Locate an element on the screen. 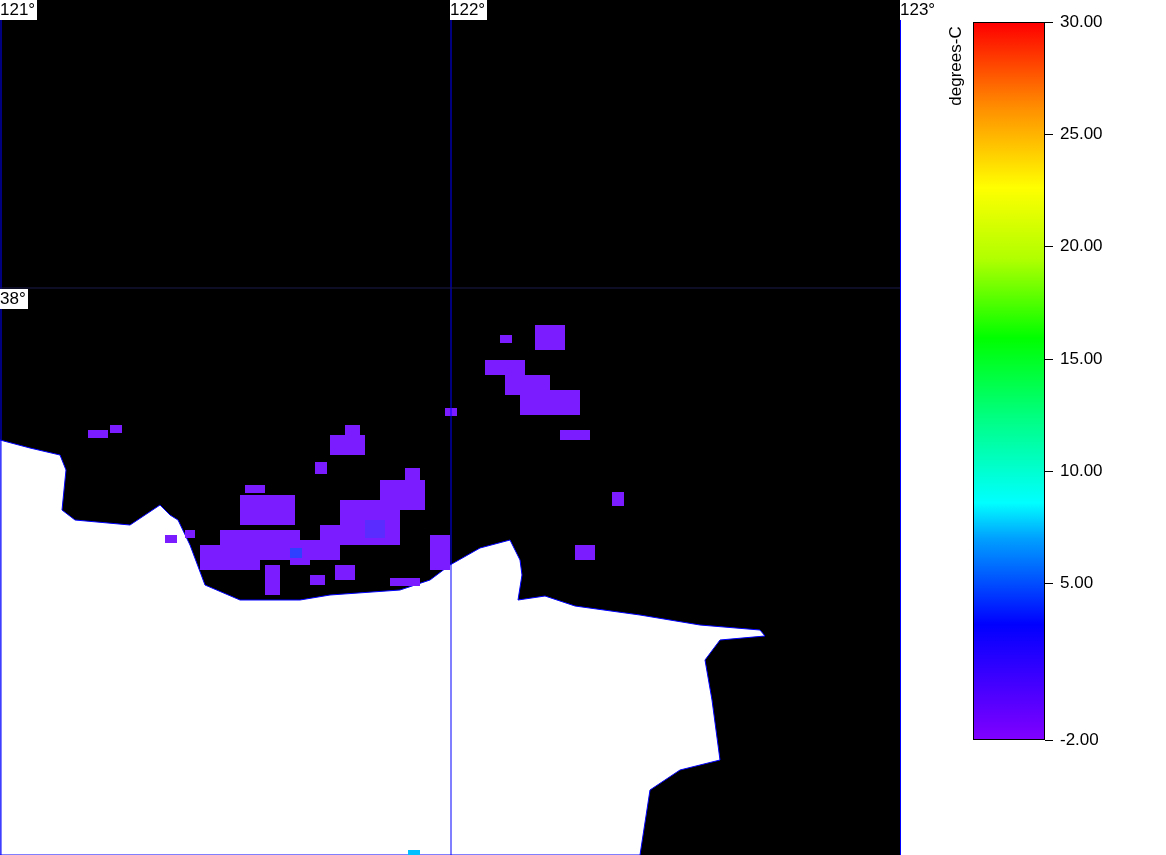  tick-label: 15.00 is located at coordinates (1081, 358).